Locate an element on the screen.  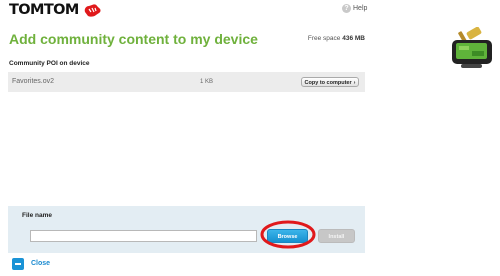
page-title: Add community content to my device is located at coordinates (133, 39).